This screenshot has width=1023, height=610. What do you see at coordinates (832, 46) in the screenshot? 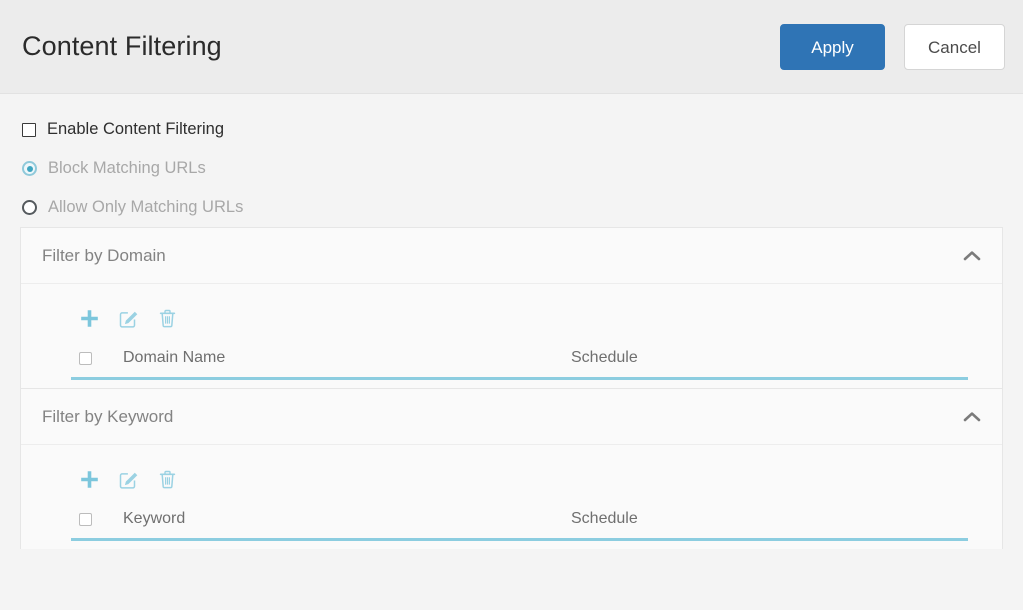
I see `apply-button: Apply` at bounding box center [832, 46].